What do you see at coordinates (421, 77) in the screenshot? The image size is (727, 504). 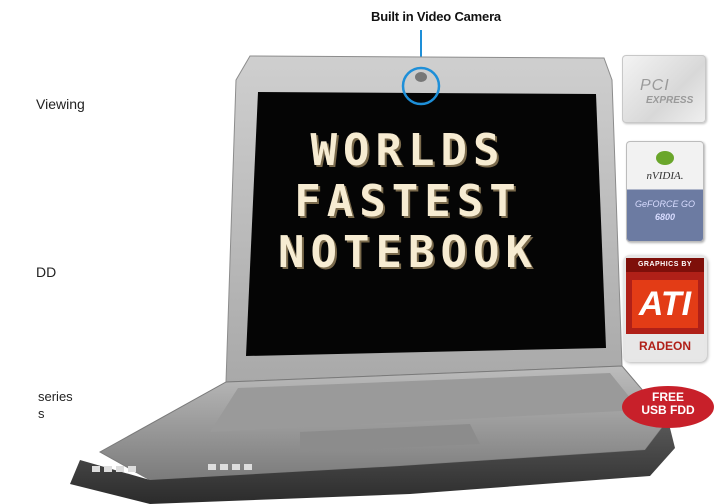 I see `webcam-lens` at bounding box center [421, 77].